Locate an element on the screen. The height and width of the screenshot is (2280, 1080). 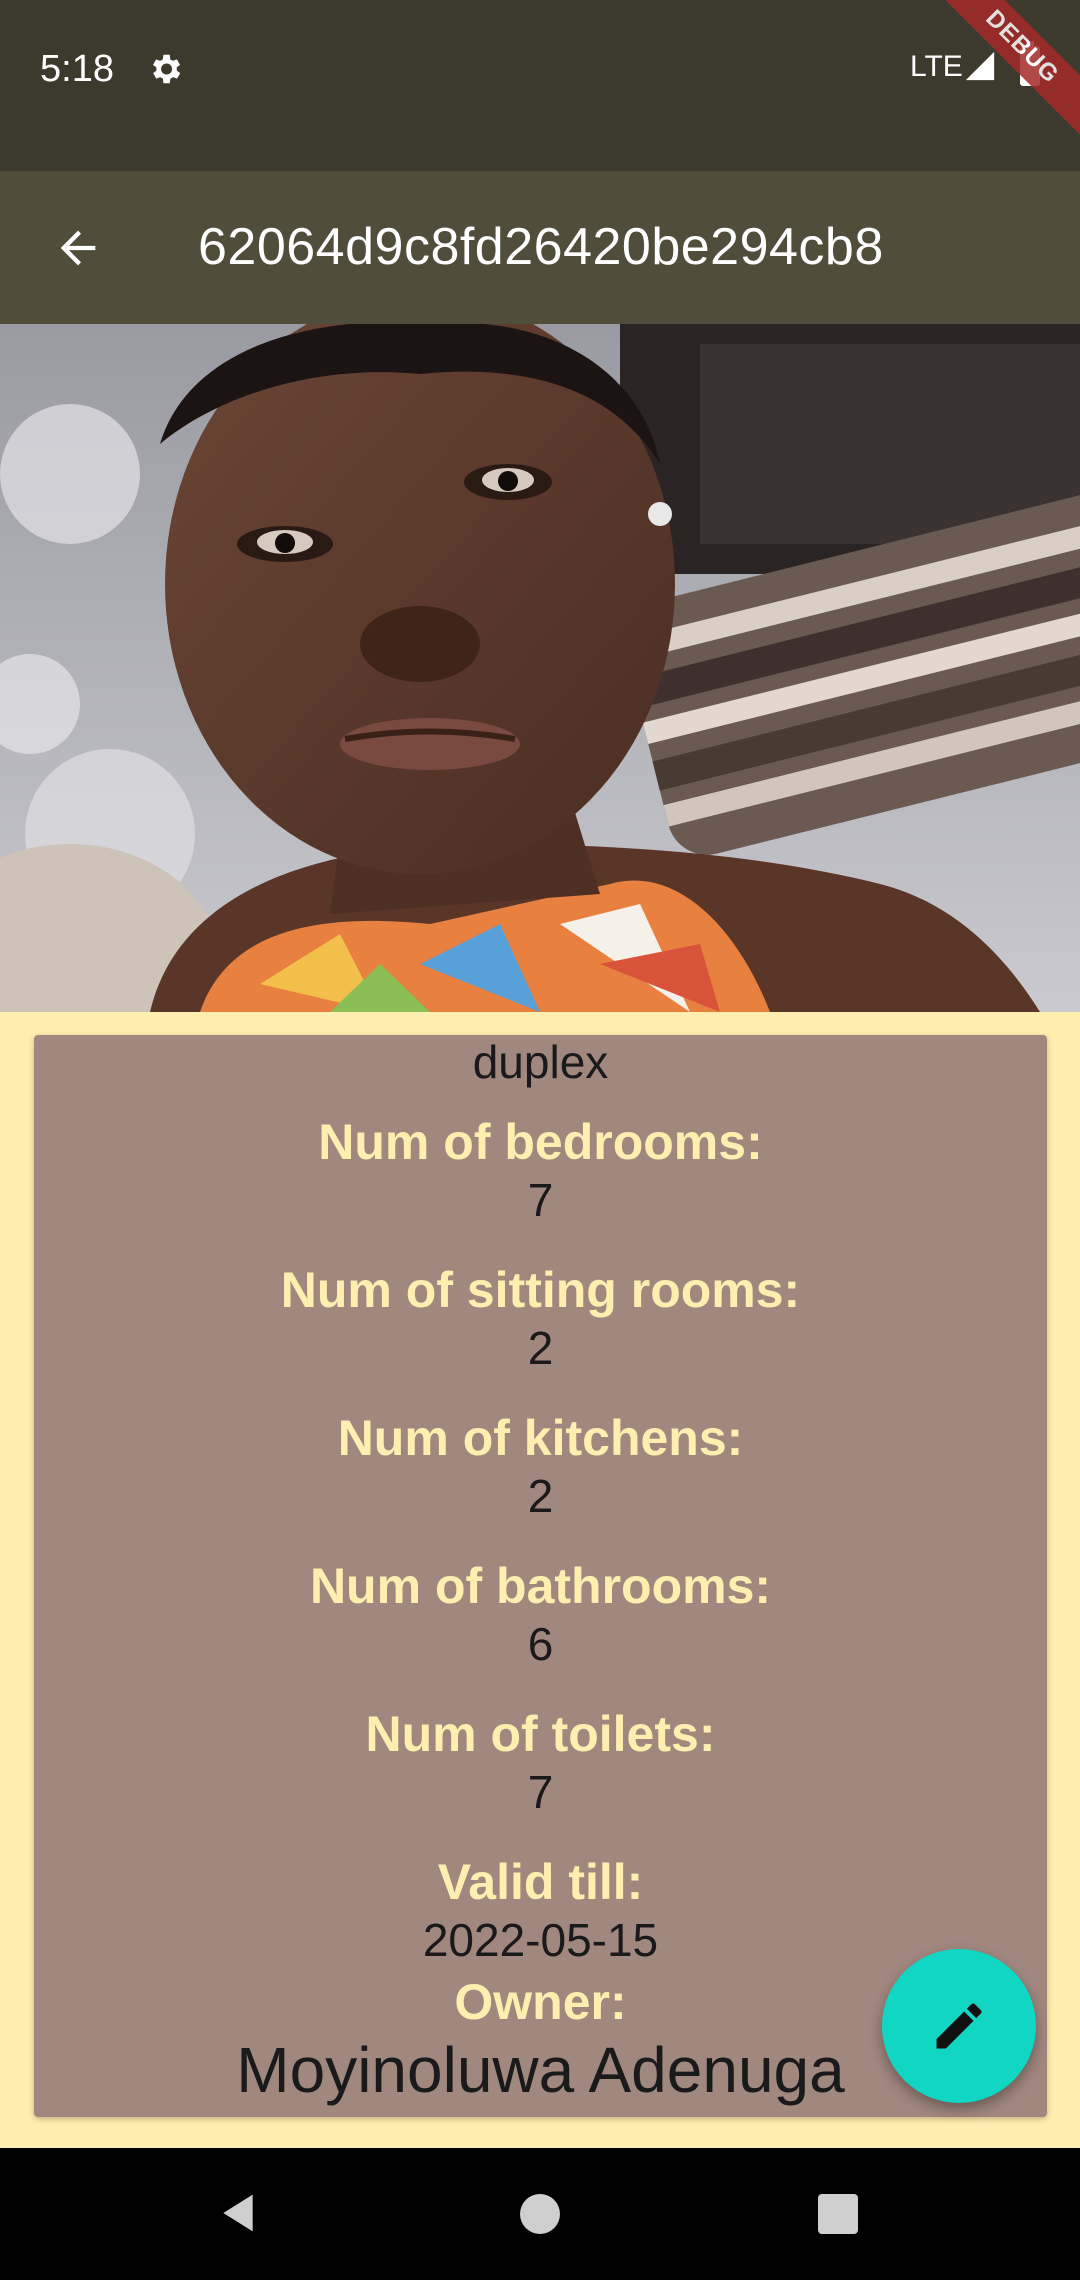
toilets-value: 7 is located at coordinates (540, 1792).